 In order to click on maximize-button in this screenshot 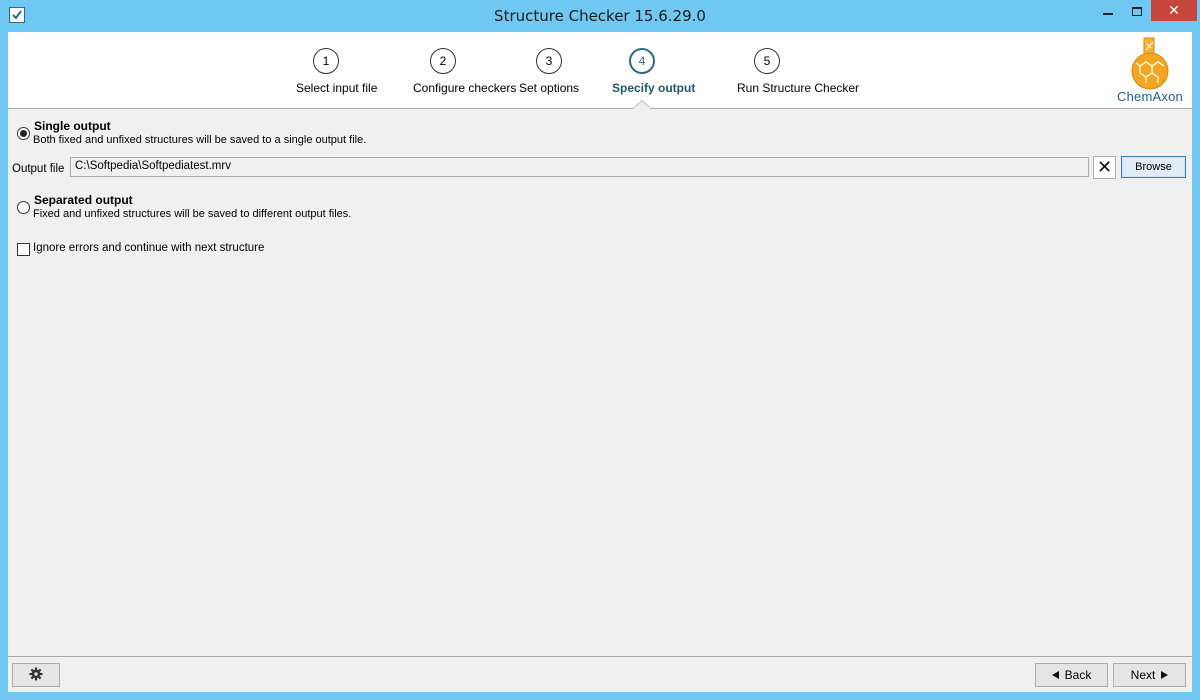, I will do `click(1136, 11)`.